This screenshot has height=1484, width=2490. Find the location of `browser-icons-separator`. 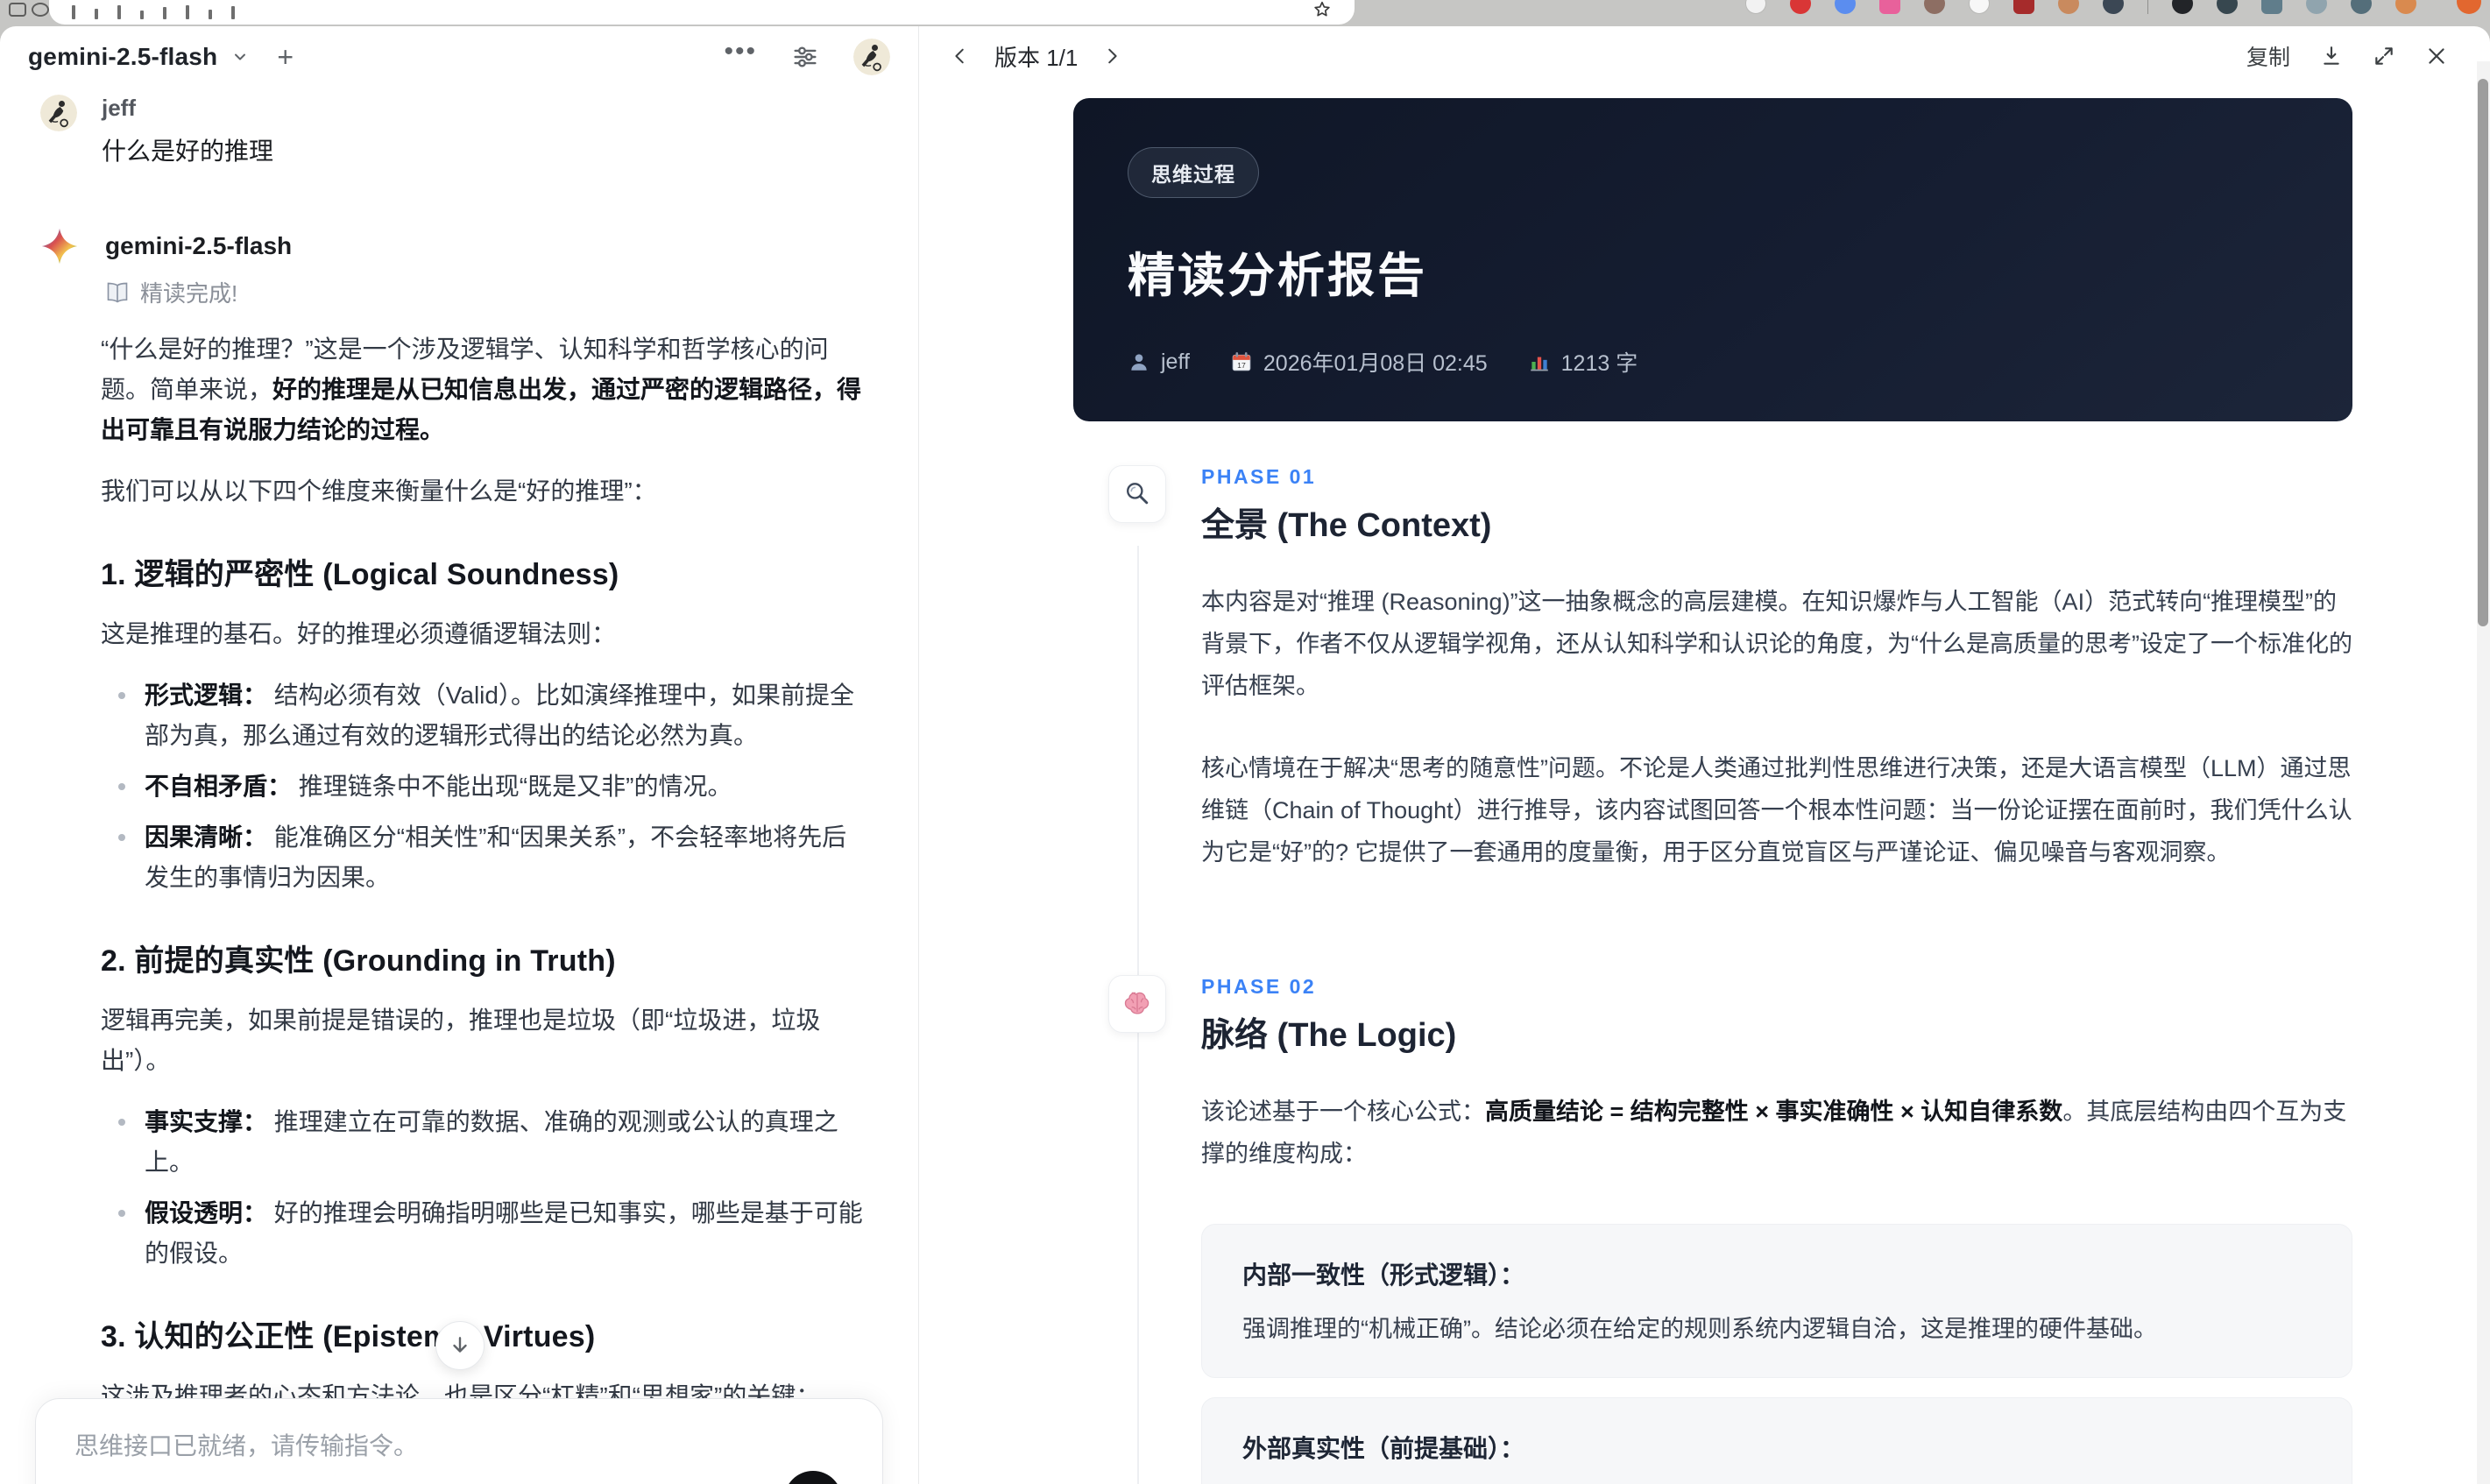

browser-icons-separator is located at coordinates (2147, 7).